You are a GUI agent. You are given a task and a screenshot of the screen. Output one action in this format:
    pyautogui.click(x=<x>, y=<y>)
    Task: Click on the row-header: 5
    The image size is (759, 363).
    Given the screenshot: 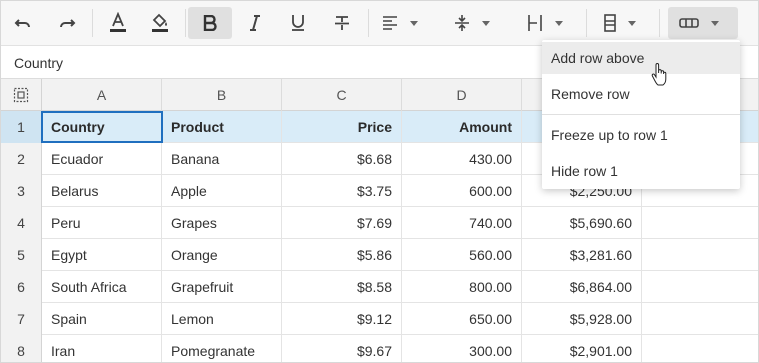 What is the action you would take?
    pyautogui.click(x=21, y=255)
    